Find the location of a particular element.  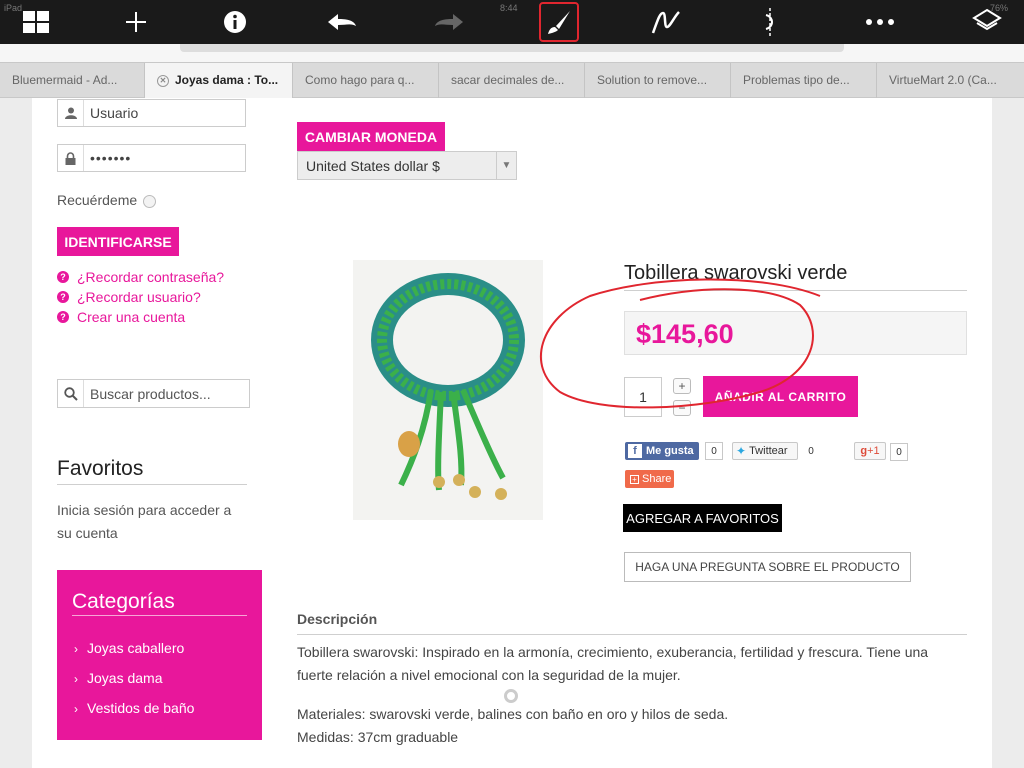

redo-icon is located at coordinates (449, 22).